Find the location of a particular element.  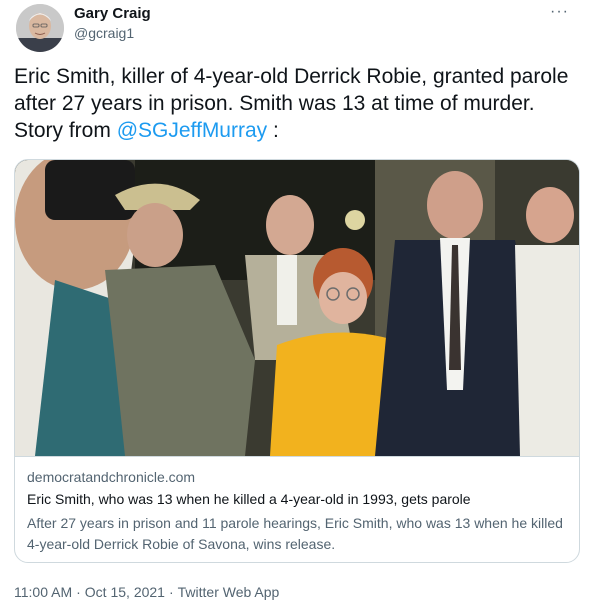

tweet-meta: 11:00 AM · Oct 15, 2021 · Twitter Web App is located at coordinates (146, 592).